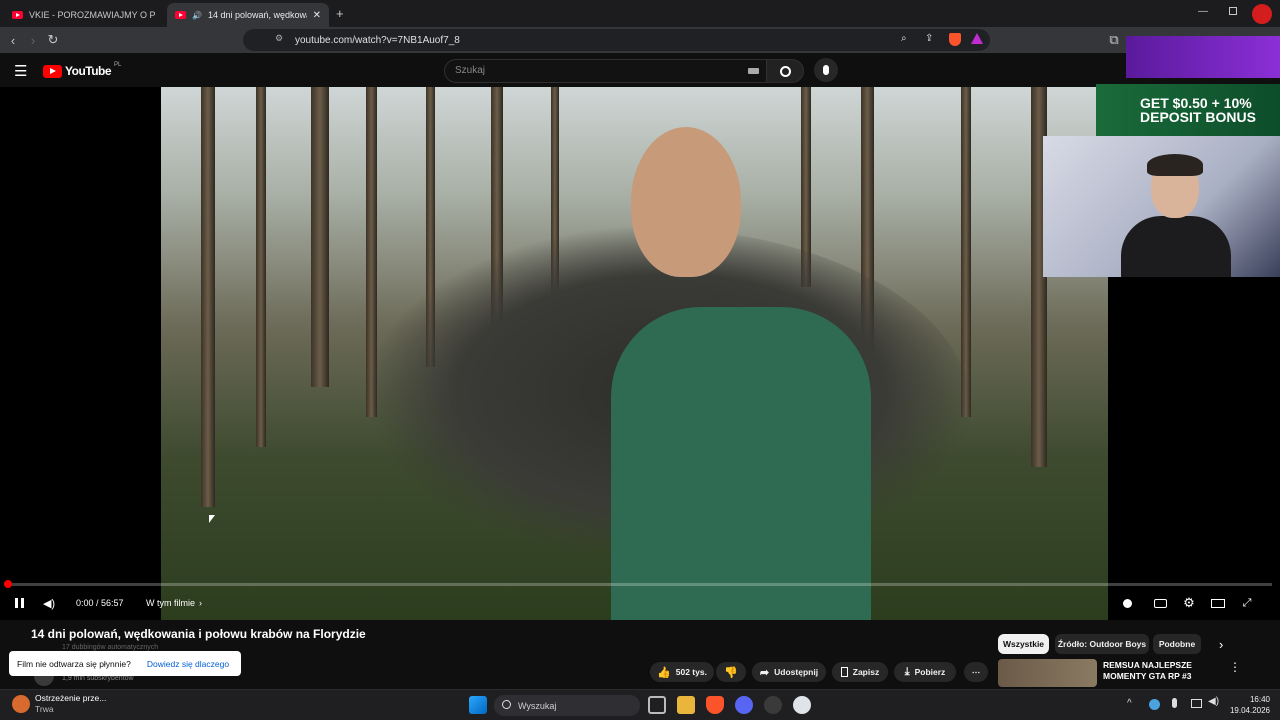 The width and height of the screenshot is (1280, 720). Describe the element at coordinates (118, 65) in the screenshot. I see `region-code: PL` at that location.